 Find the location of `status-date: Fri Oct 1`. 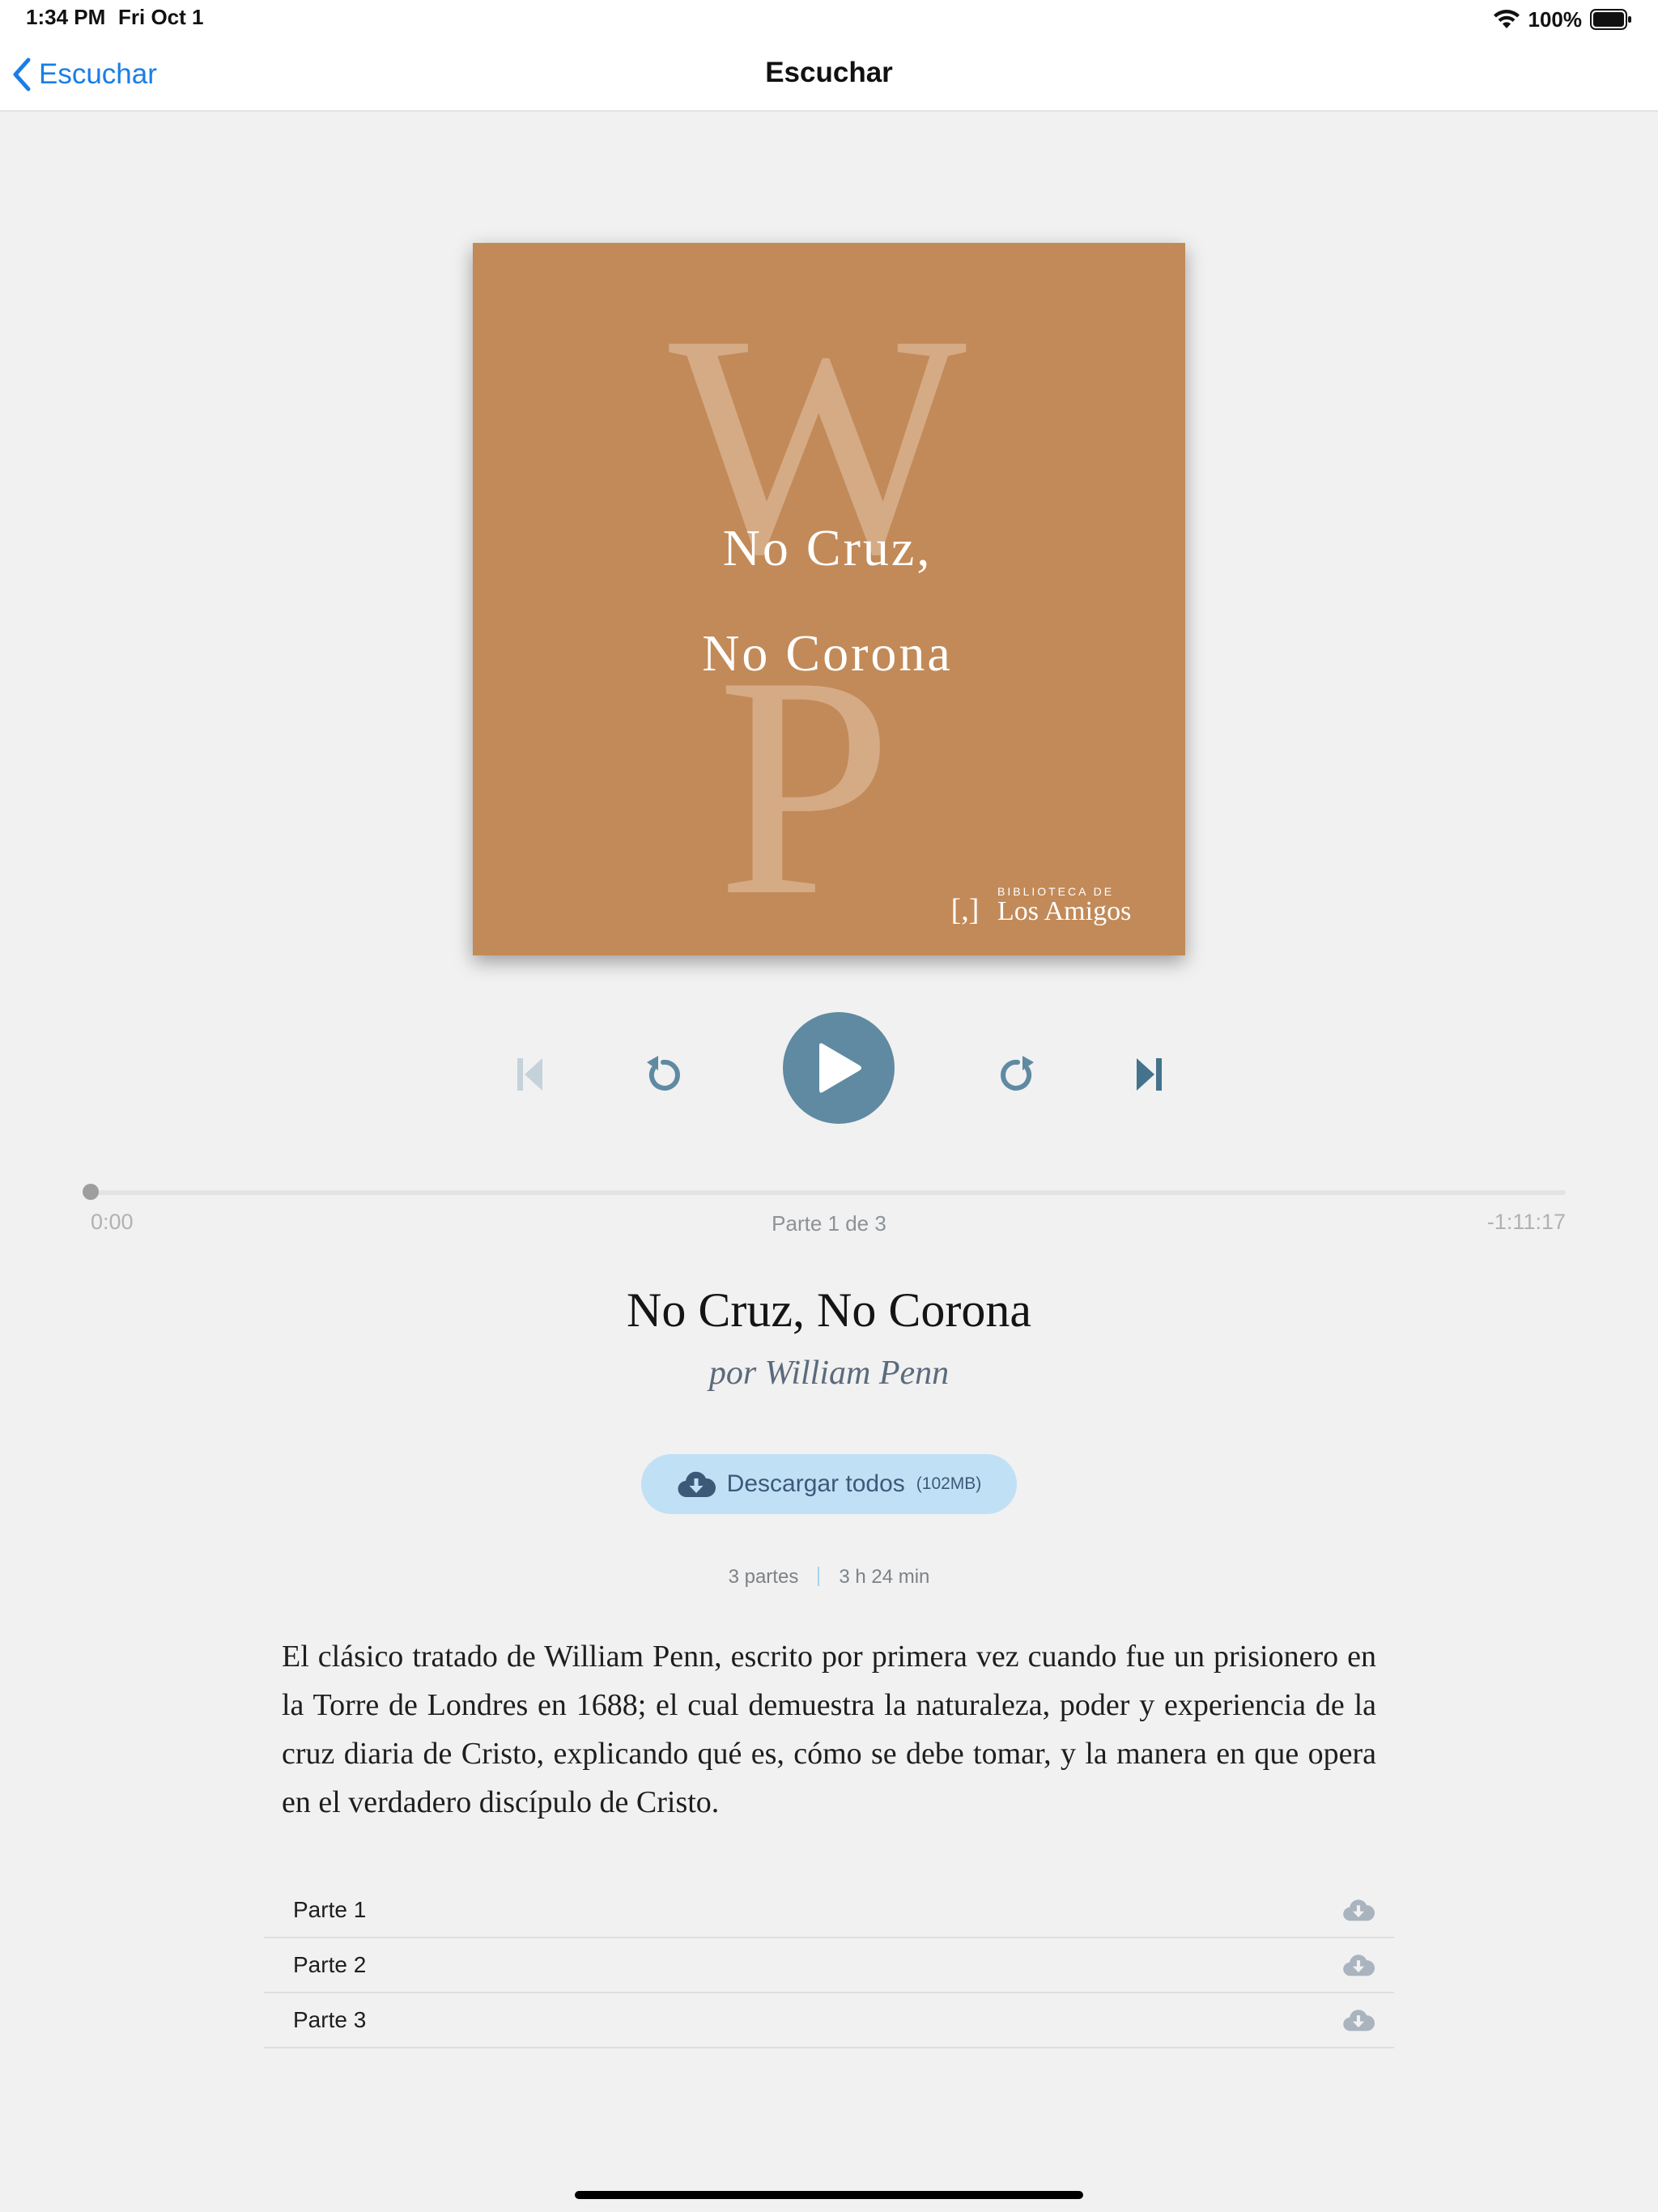

status-date: Fri Oct 1 is located at coordinates (161, 17).